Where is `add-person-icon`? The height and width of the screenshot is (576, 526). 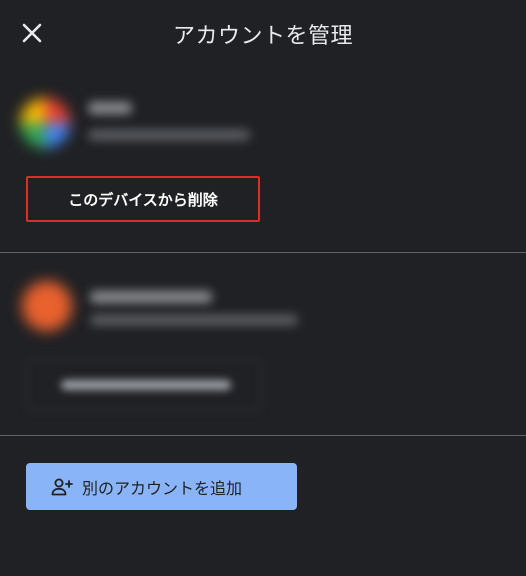
add-person-icon is located at coordinates (62, 487).